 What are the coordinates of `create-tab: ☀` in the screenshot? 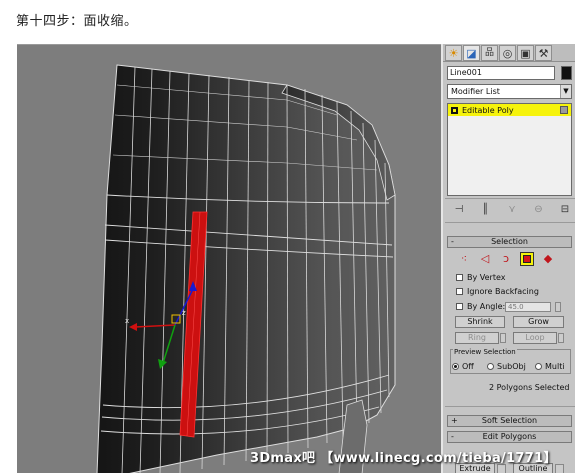 It's located at (453, 53).